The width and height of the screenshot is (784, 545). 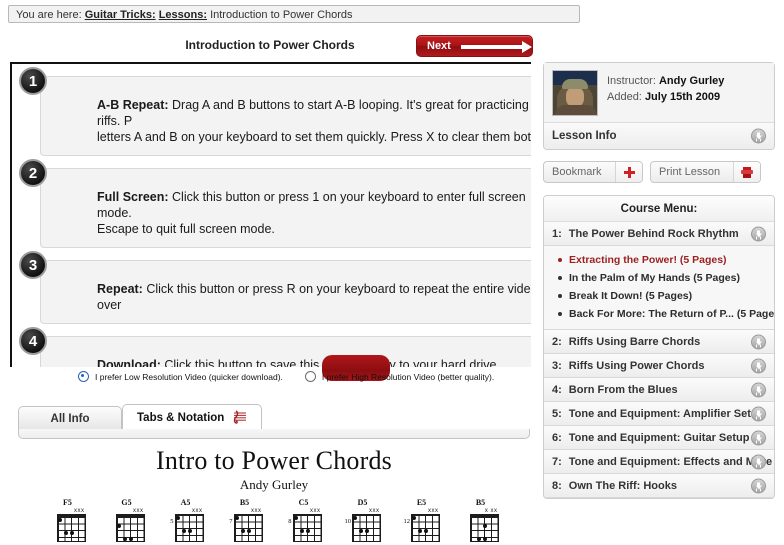 I want to click on breadcrumb-current: Introduction to Power Chords, so click(x=281, y=15).